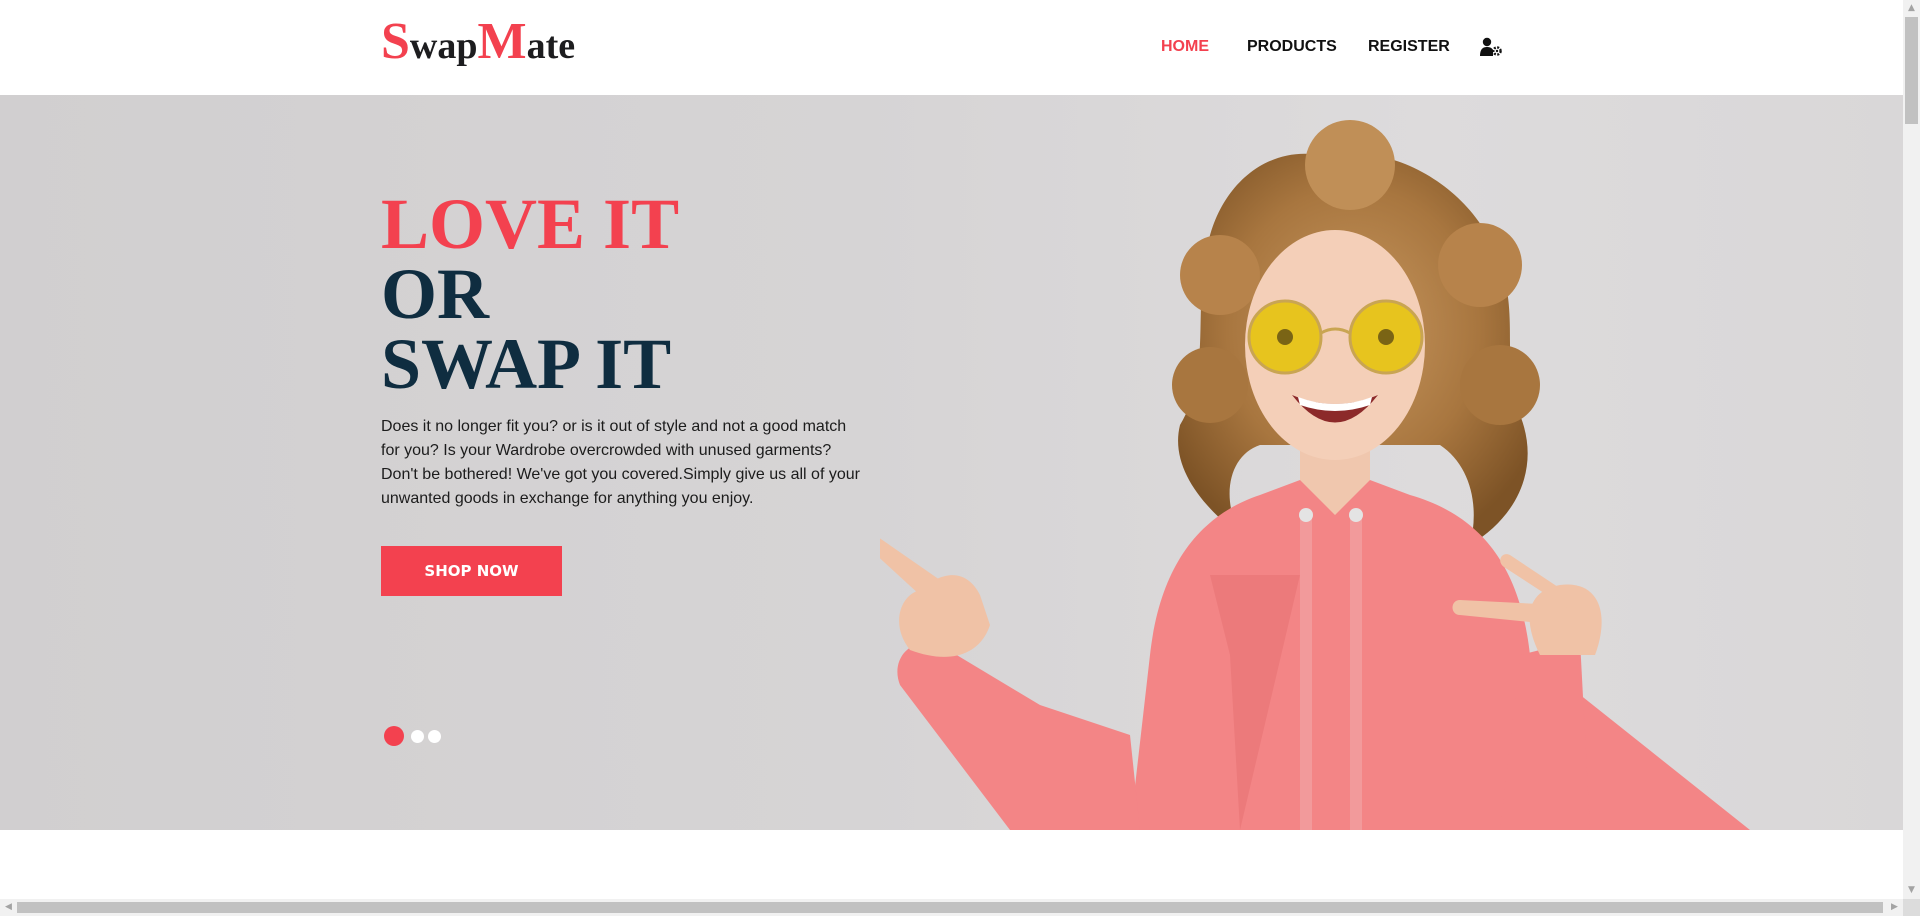 This screenshot has width=1920, height=916. What do you see at coordinates (502, 41) in the screenshot?
I see `logo-letter-m: M` at bounding box center [502, 41].